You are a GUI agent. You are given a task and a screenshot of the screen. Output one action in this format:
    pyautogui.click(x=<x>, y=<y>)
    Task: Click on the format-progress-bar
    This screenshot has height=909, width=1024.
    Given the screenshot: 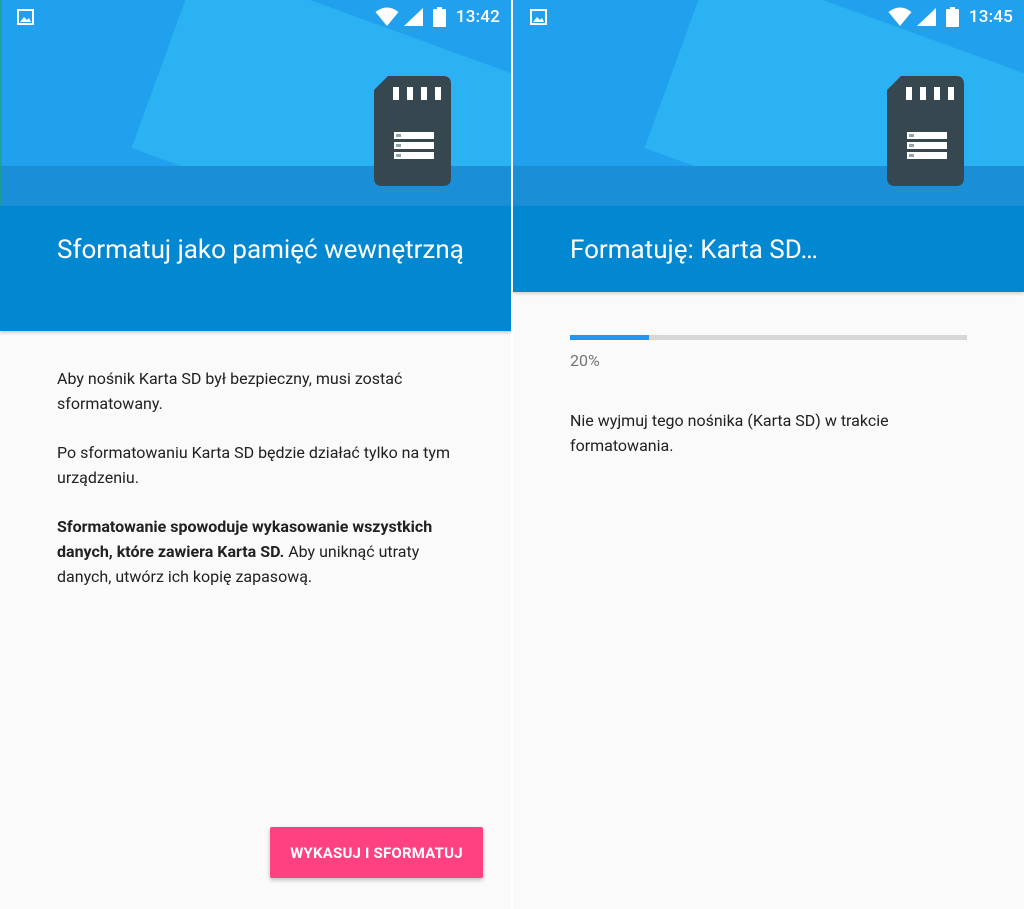 What is the action you would take?
    pyautogui.click(x=768, y=337)
    